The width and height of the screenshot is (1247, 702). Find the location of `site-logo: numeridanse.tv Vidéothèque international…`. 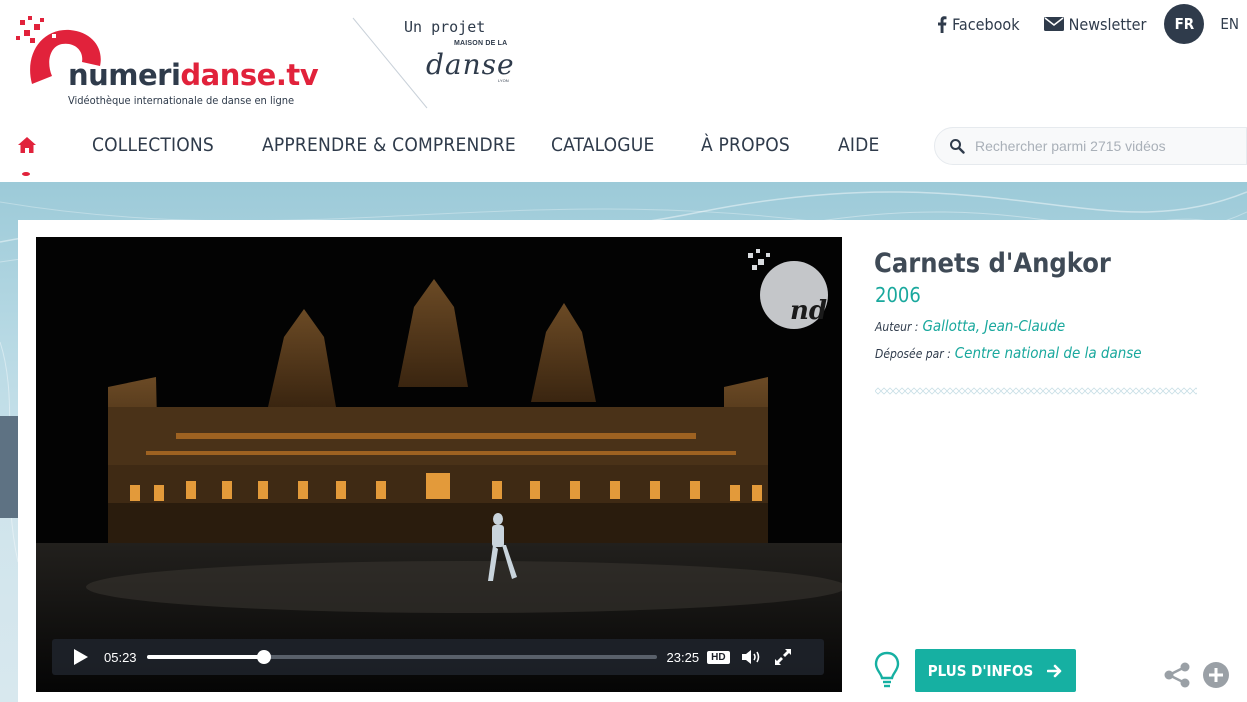

site-logo: numeridanse.tv Vidéothèque international… is located at coordinates (182, 64).